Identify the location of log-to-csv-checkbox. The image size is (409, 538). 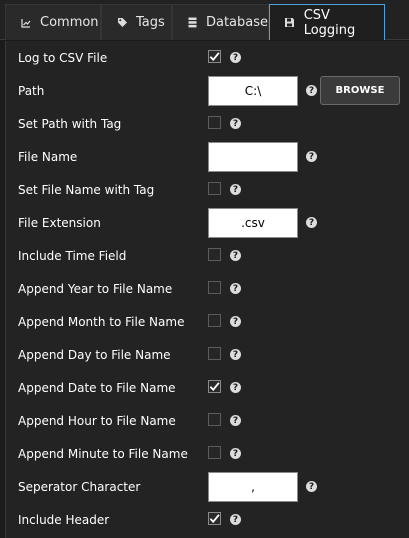
(214, 56).